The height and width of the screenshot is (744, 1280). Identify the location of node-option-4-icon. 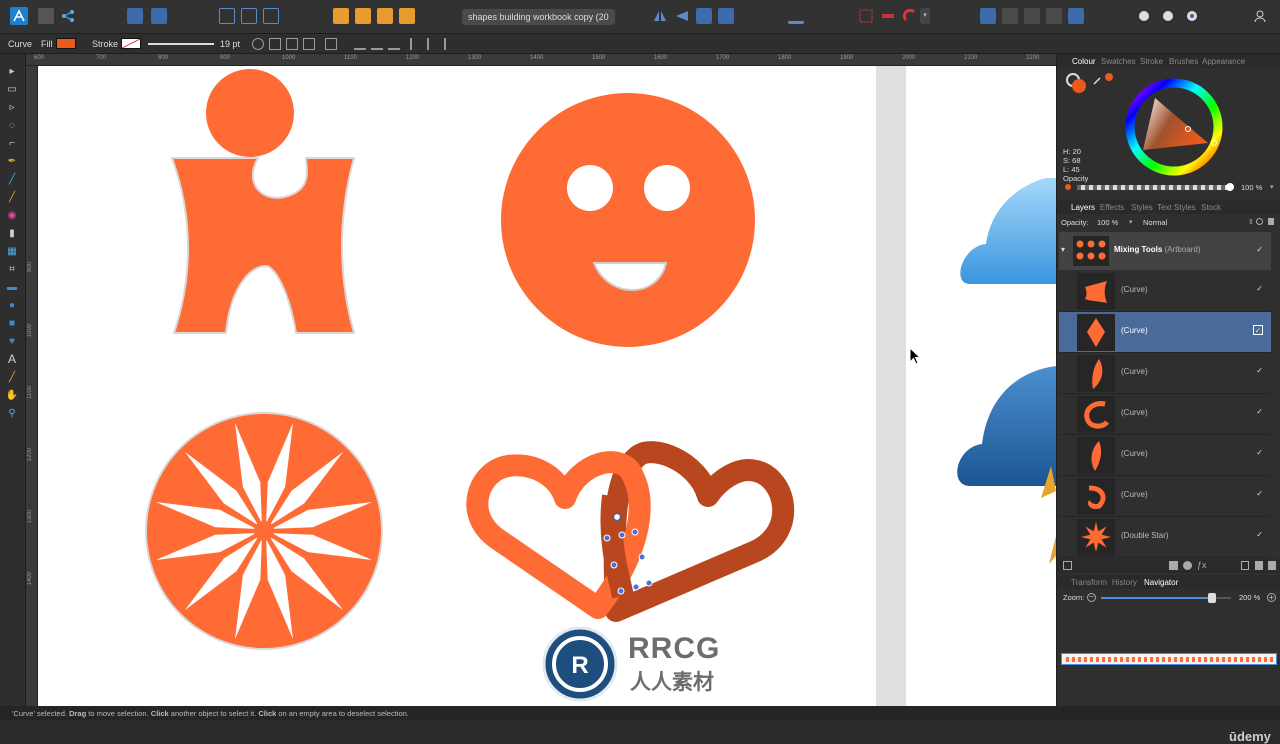
(309, 44).